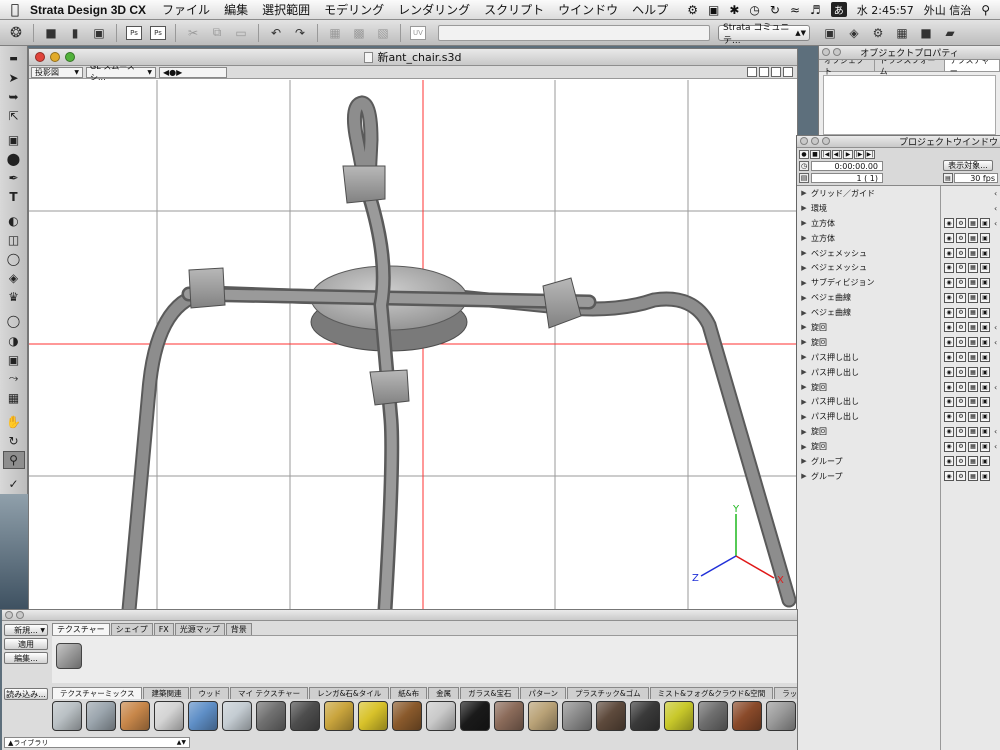  Describe the element at coordinates (335, 33) in the screenshot. I see `group-icon: ▦` at that location.